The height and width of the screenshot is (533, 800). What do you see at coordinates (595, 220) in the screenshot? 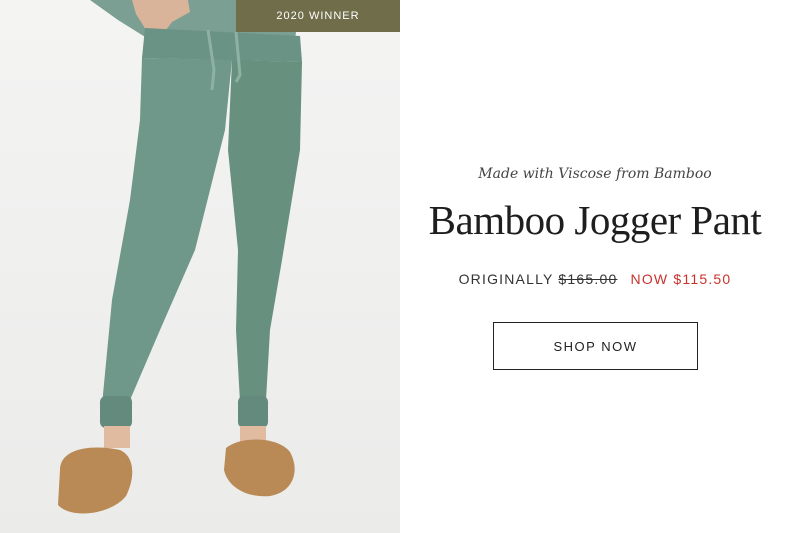
I see `product-title: Bamboo Jogger Pant` at bounding box center [595, 220].